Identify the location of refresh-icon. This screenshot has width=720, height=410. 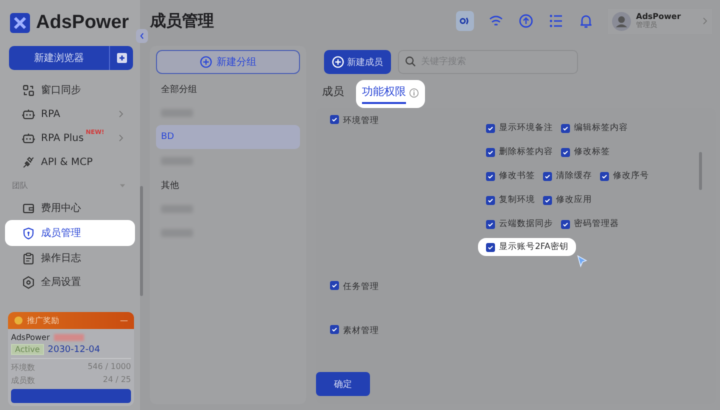
(526, 21).